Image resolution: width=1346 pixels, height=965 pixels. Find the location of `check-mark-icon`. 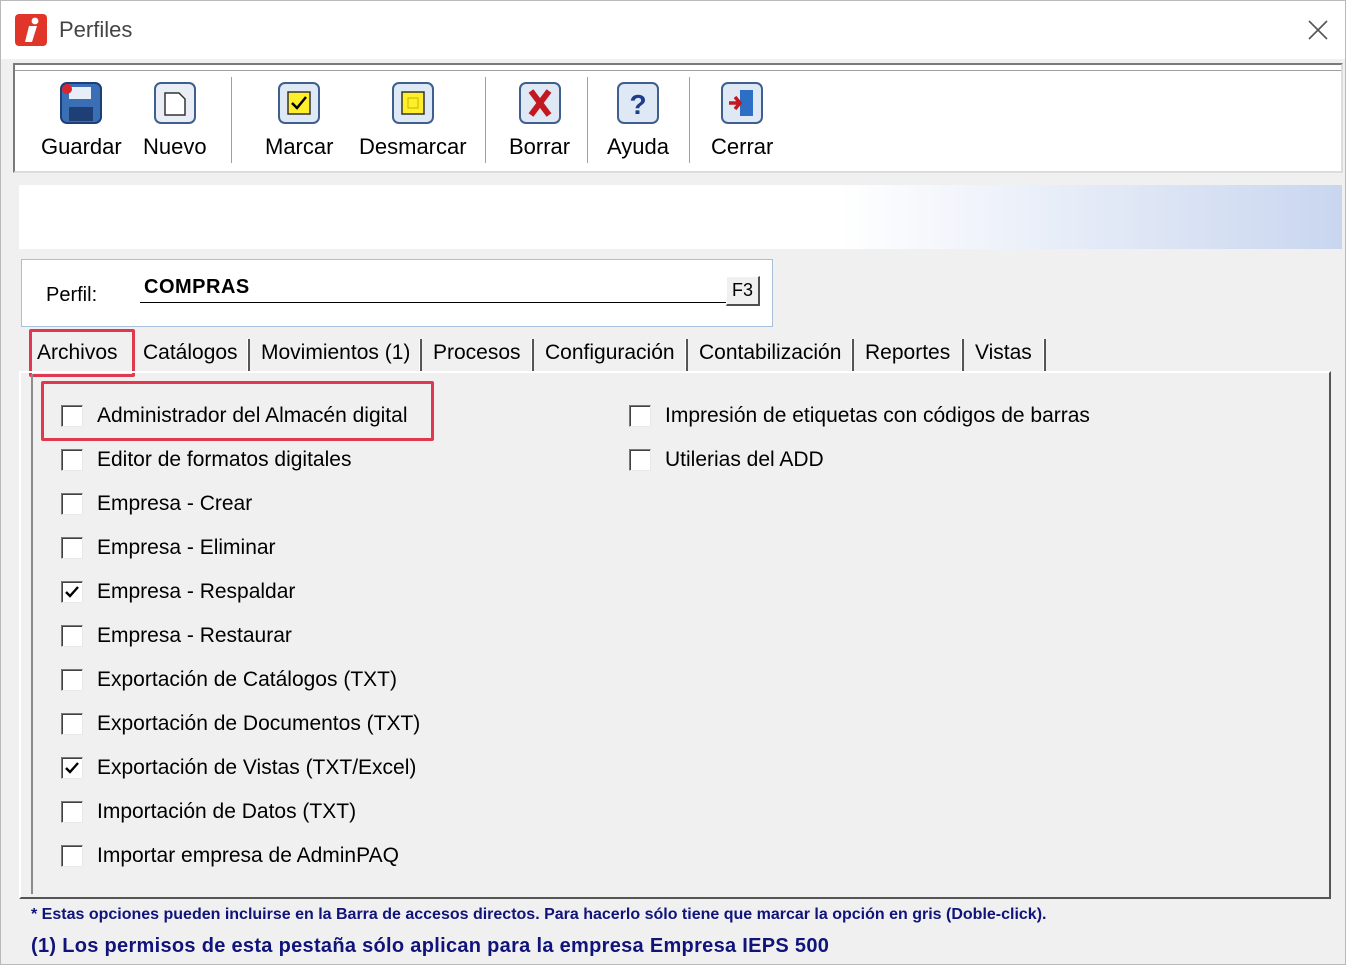

check-mark-icon is located at coordinates (299, 103).